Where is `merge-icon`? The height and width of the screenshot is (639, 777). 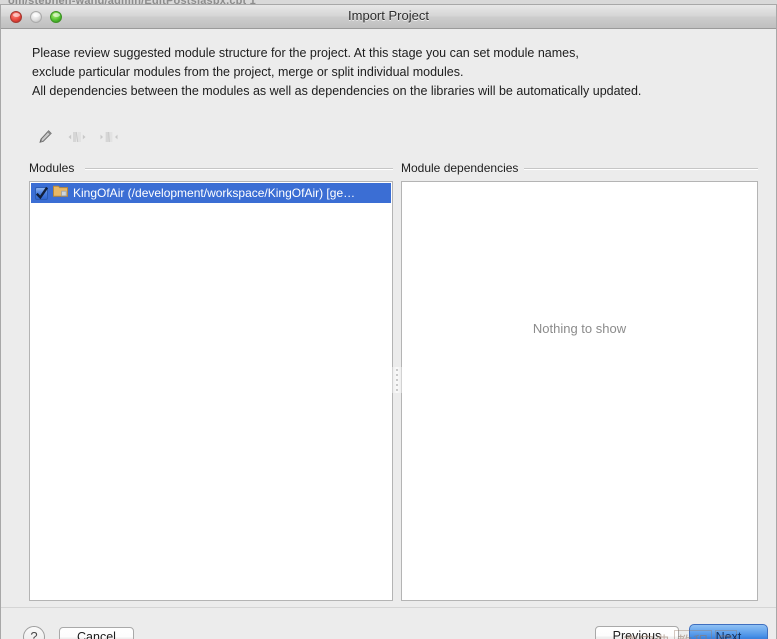
merge-icon is located at coordinates (77, 138).